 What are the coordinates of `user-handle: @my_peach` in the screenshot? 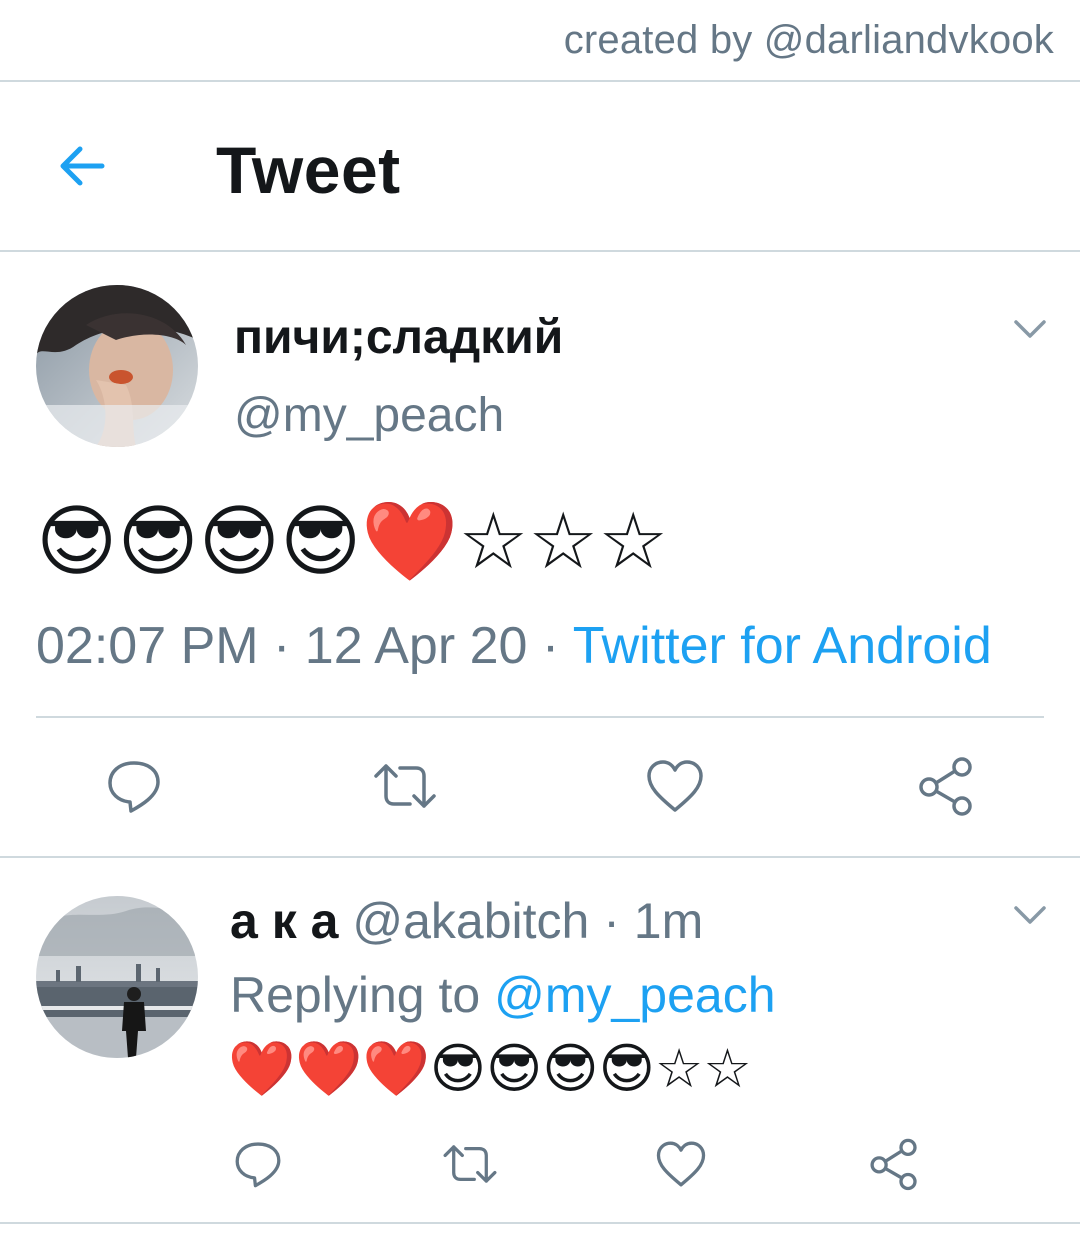 It's located at (369, 415).